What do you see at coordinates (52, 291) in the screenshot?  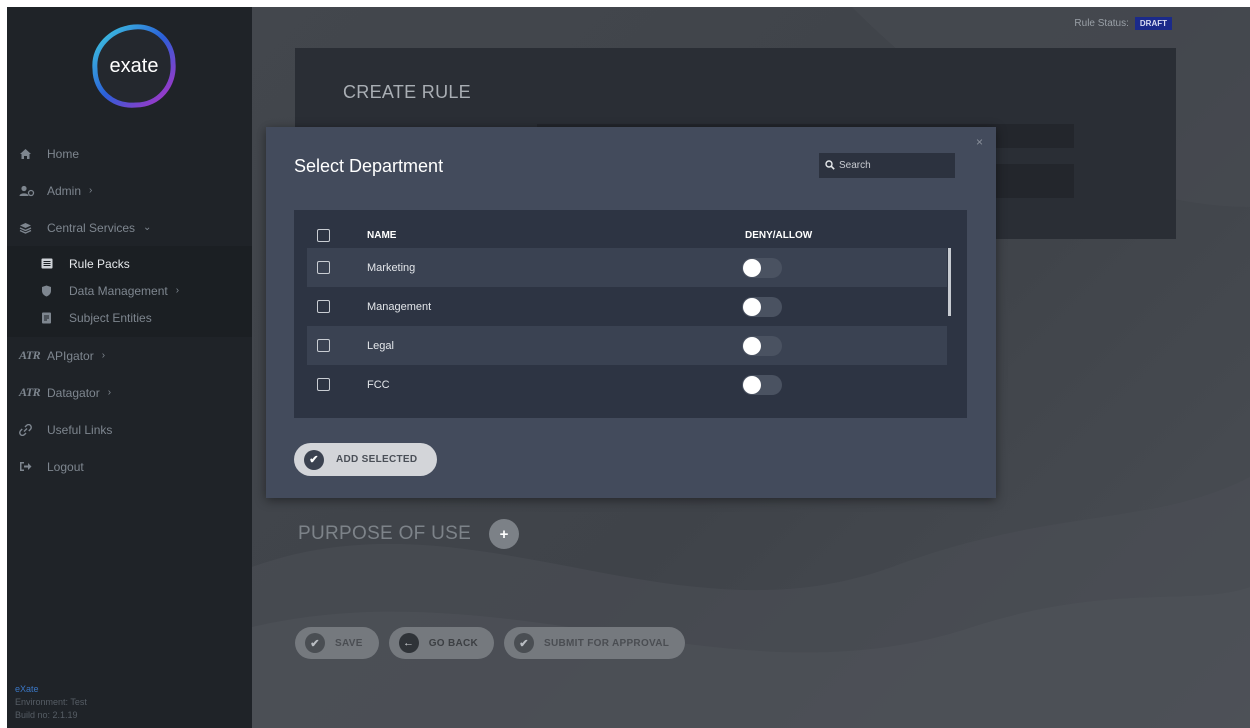 I see `shield-icon` at bounding box center [52, 291].